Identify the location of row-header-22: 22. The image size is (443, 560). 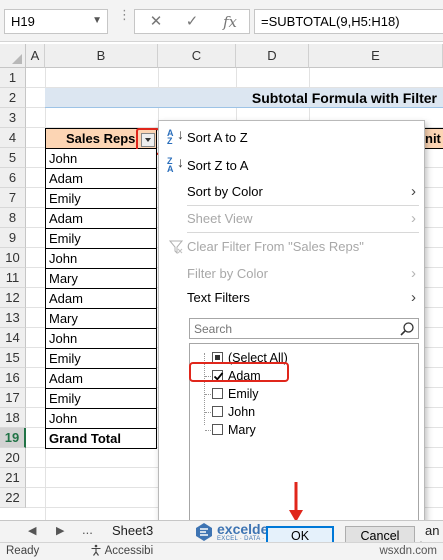
(13, 498).